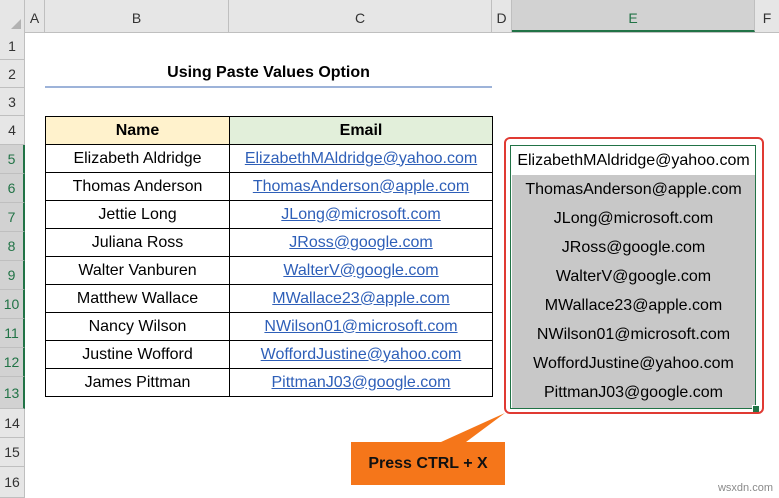 The image size is (779, 498). Describe the element at coordinates (428, 463) in the screenshot. I see `instruction-callout: Press CTRL + X` at that location.